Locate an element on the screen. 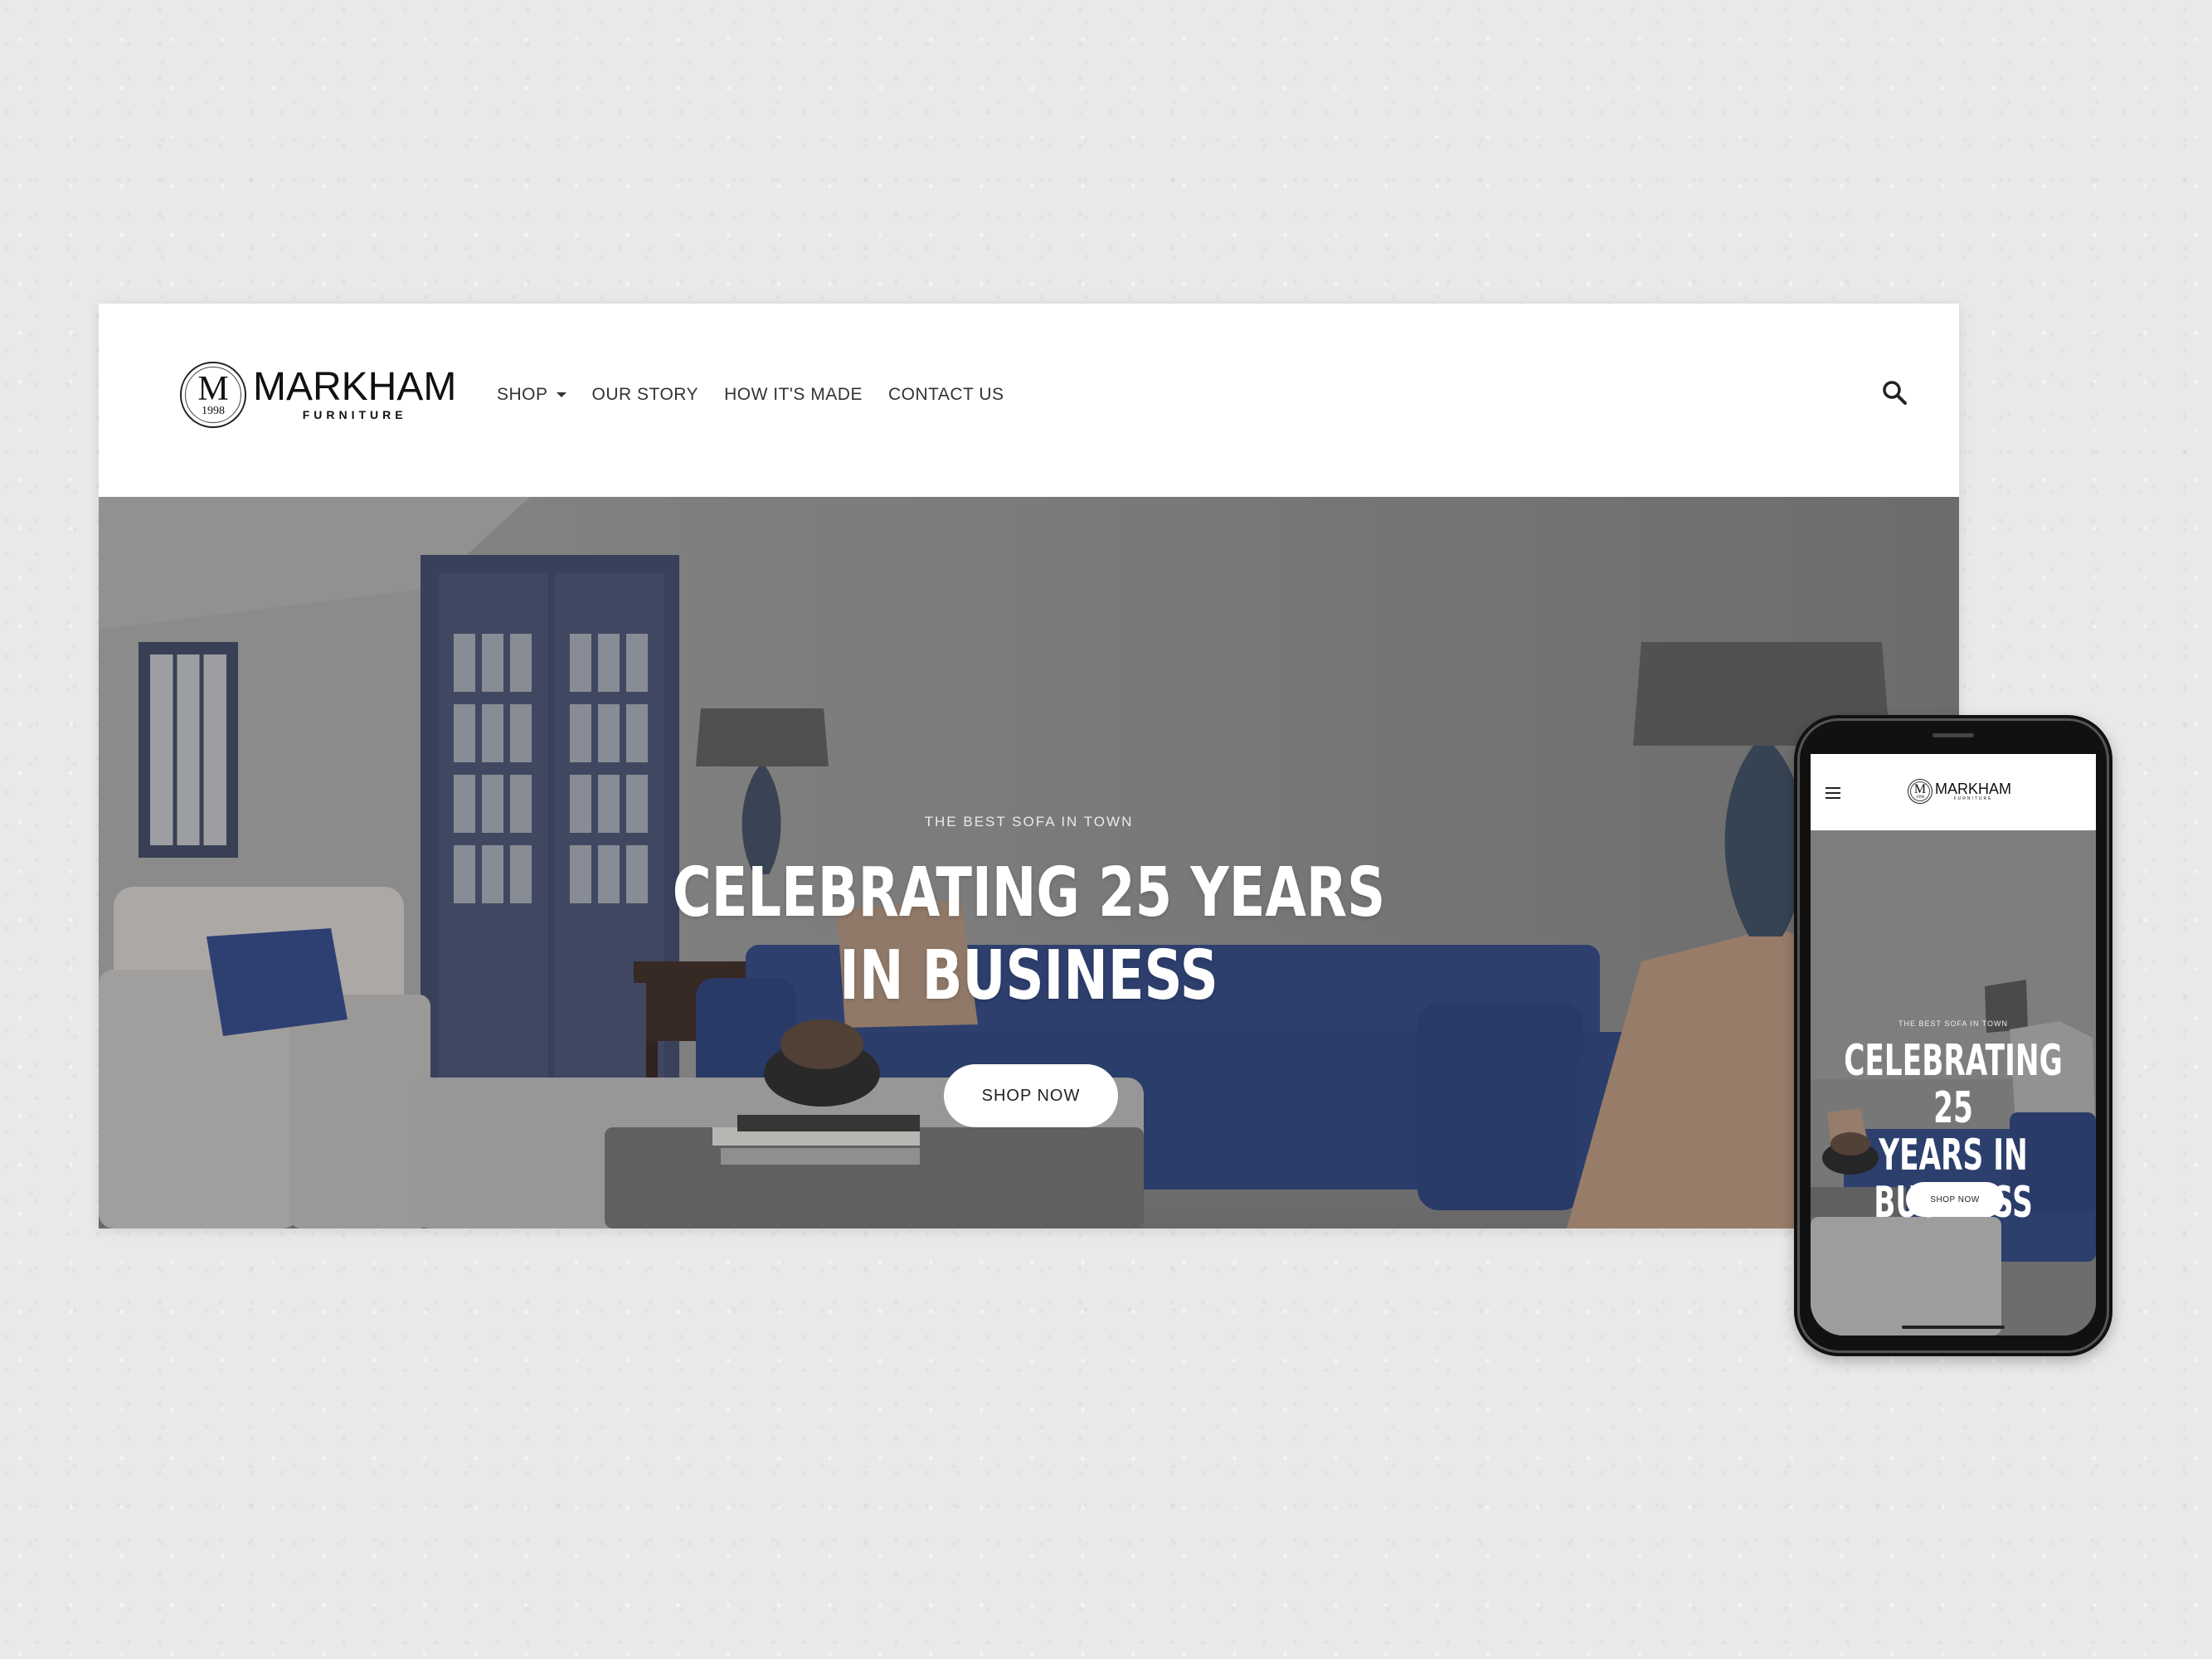 Image resolution: width=2212 pixels, height=1659 pixels. main-nav: SHOP OUR STORY HOW IT'S MADE CONTACT US is located at coordinates (764, 395).